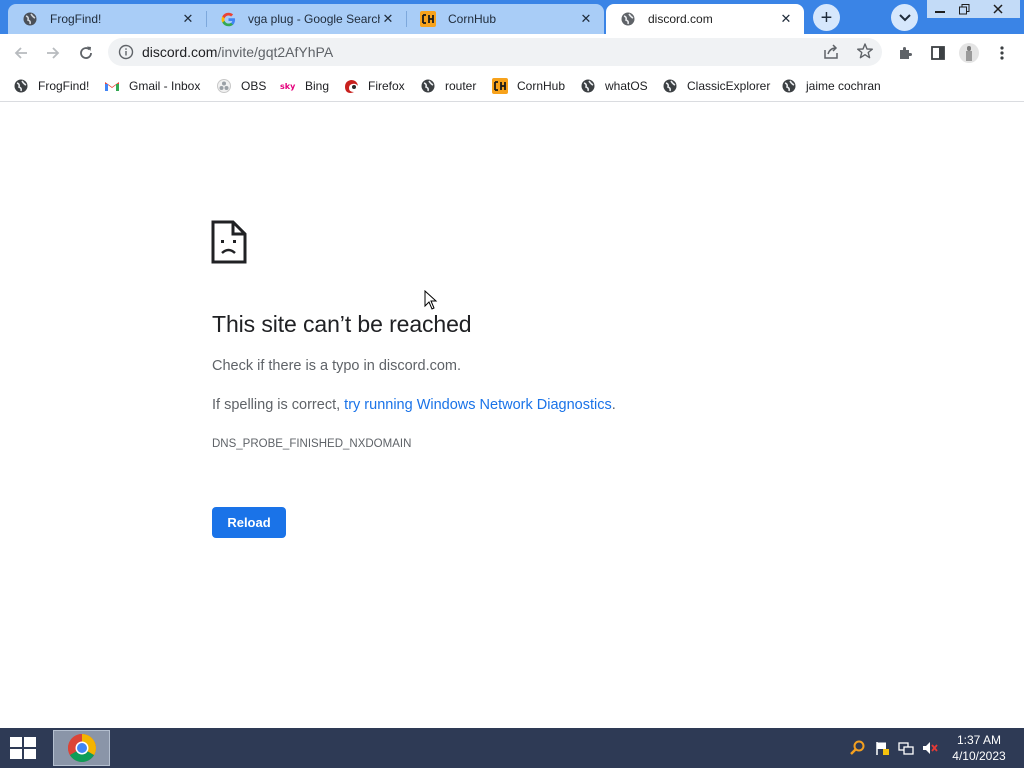 The width and height of the screenshot is (1024, 768). What do you see at coordinates (254, 86) in the screenshot?
I see `bookmark-label: OBS` at bounding box center [254, 86].